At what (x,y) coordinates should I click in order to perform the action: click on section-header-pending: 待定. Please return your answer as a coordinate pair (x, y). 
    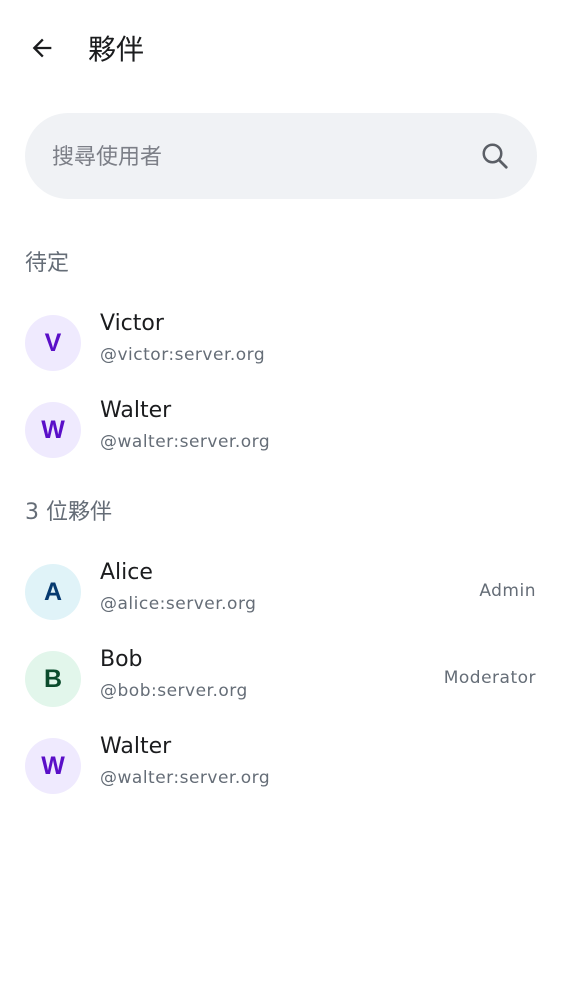
    Looking at the image, I should click on (47, 263).